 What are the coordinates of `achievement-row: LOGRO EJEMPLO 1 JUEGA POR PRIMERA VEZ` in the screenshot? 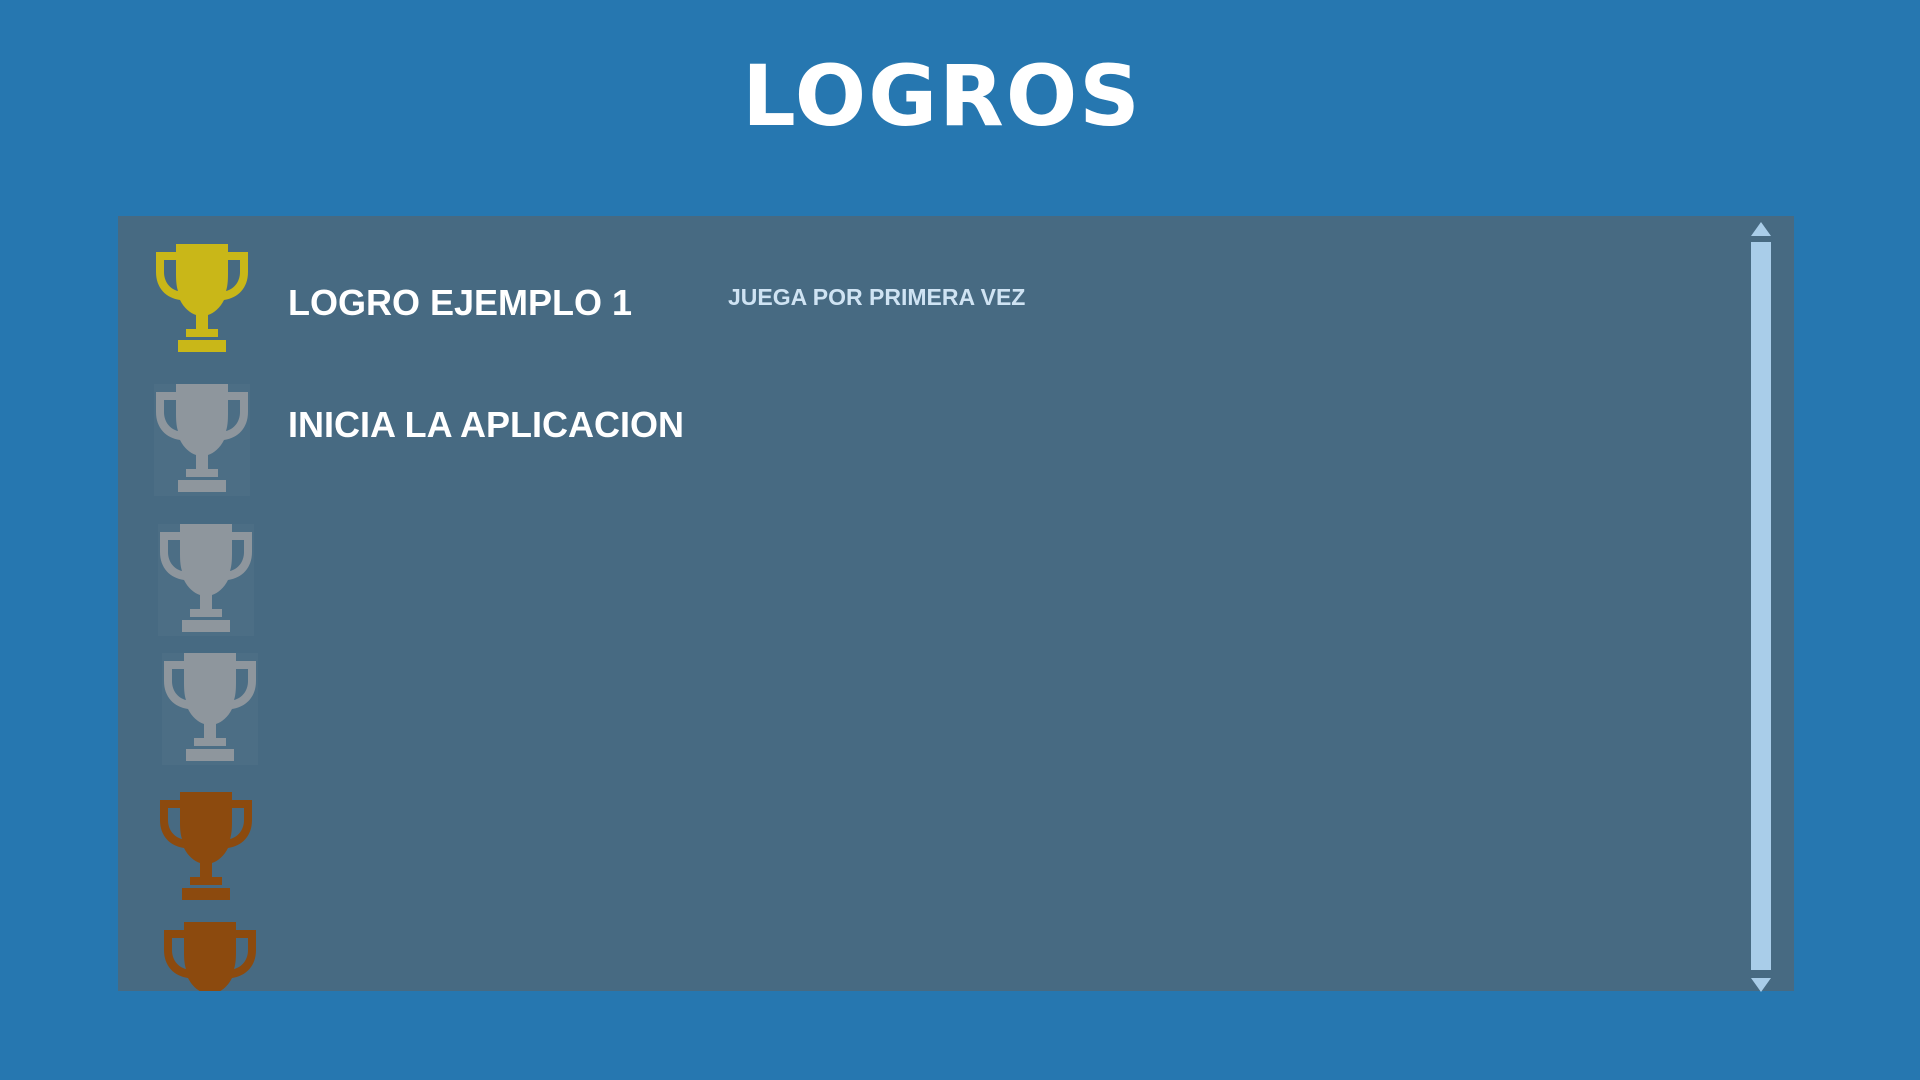 It's located at (918, 304).